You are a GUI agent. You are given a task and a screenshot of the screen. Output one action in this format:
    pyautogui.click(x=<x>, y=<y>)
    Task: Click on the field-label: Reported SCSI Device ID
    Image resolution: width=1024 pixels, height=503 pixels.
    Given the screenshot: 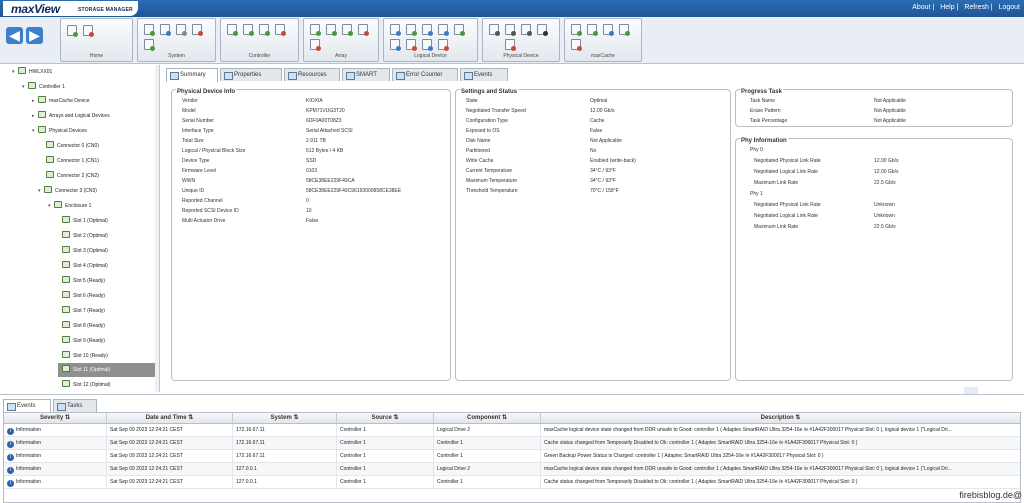 What is the action you would take?
    pyautogui.click(x=210, y=211)
    